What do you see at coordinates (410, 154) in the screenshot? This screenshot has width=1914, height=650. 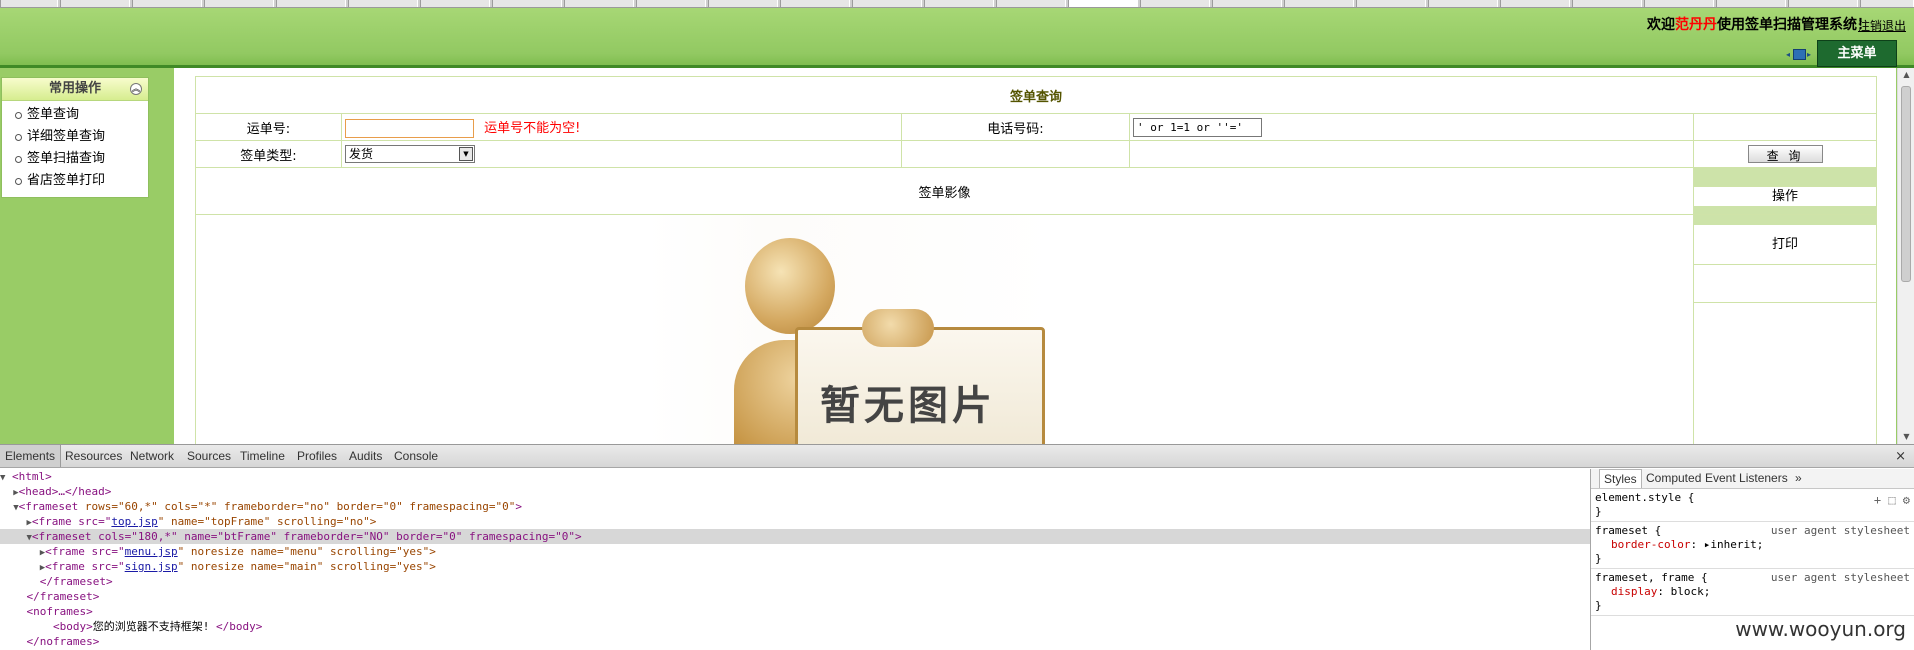 I see `sign-type-select: 发货 ▼` at bounding box center [410, 154].